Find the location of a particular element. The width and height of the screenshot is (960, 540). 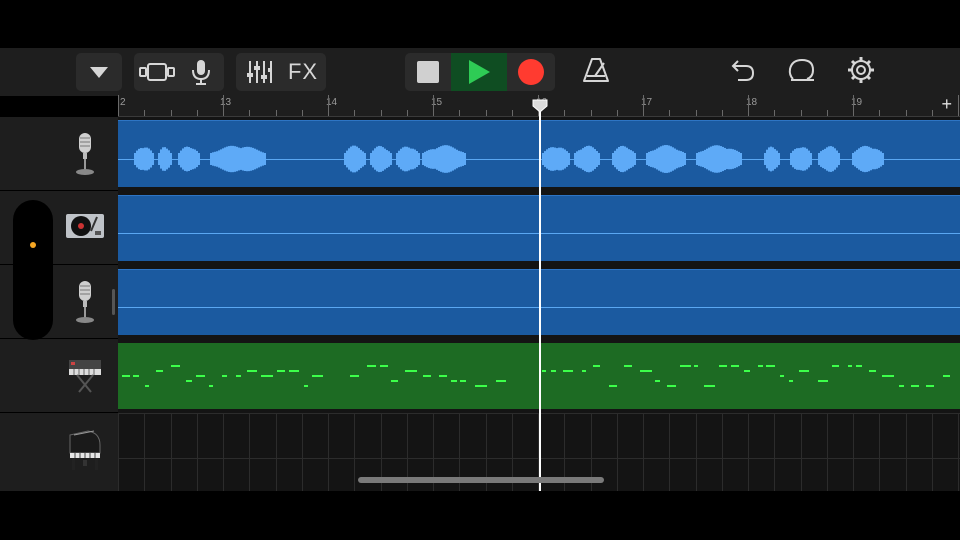

horizontal-scrollbar is located at coordinates (481, 480).